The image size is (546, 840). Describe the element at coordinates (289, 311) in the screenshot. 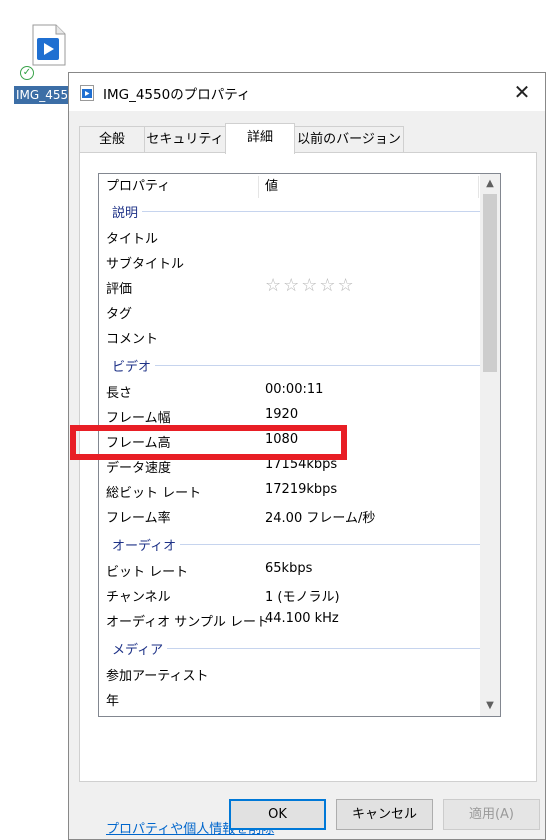

I see `row-tags: タグ` at that location.